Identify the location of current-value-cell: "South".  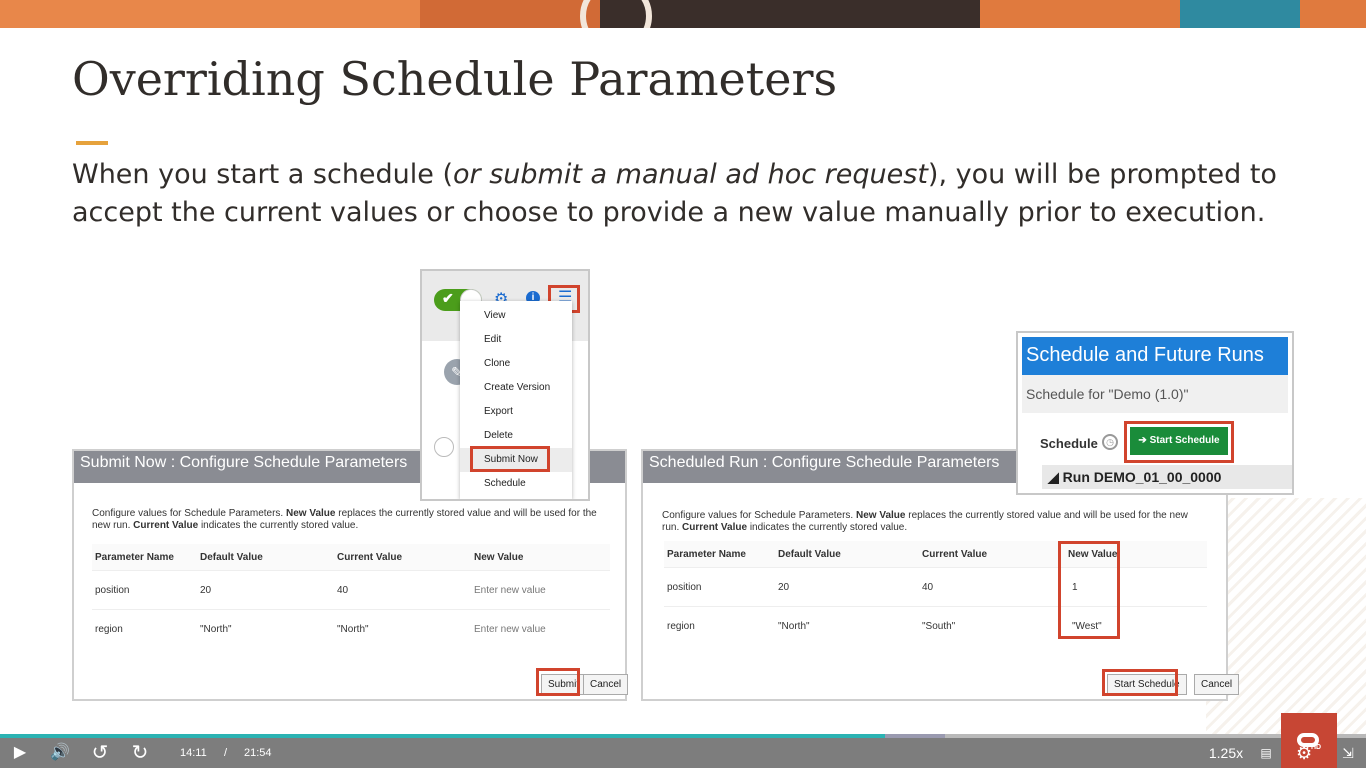
(994, 625).